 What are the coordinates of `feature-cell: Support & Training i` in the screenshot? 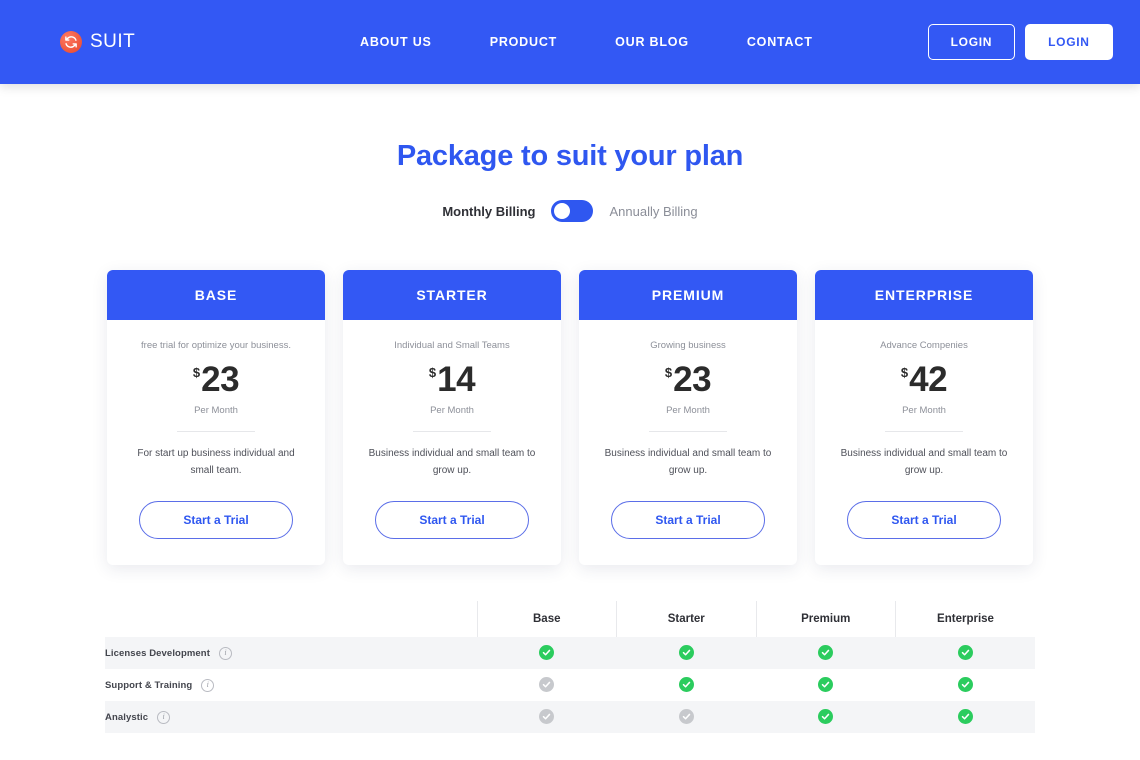 It's located at (291, 685).